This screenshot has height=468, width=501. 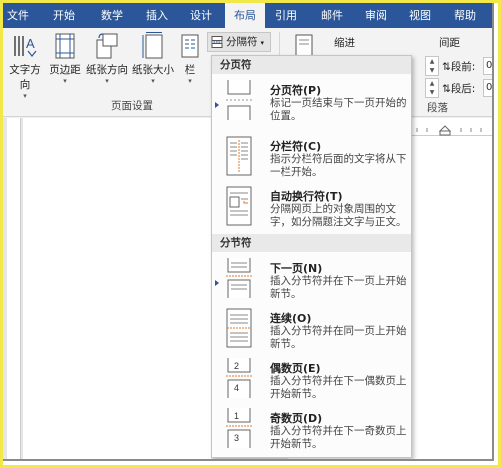 I want to click on tab-insert: 插入, so click(x=157, y=15).